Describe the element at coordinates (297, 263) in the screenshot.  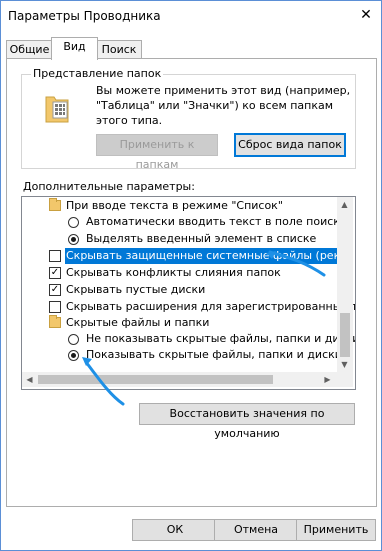
I see `arrow-hide-protected` at that location.